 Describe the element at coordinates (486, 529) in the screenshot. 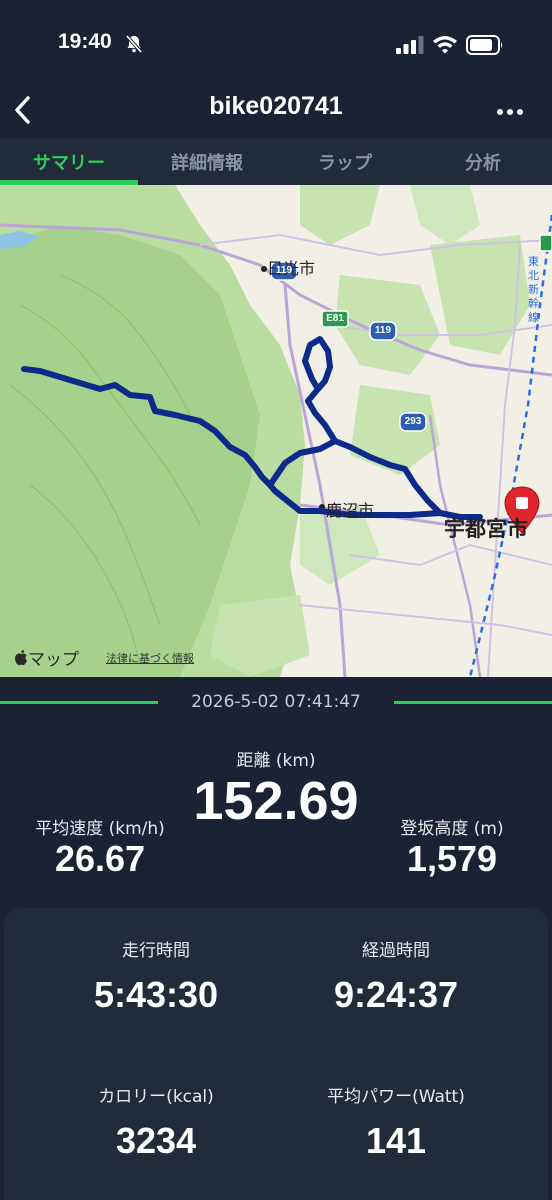

I see `map-label-utsunomiya: 宇都宮市` at that location.